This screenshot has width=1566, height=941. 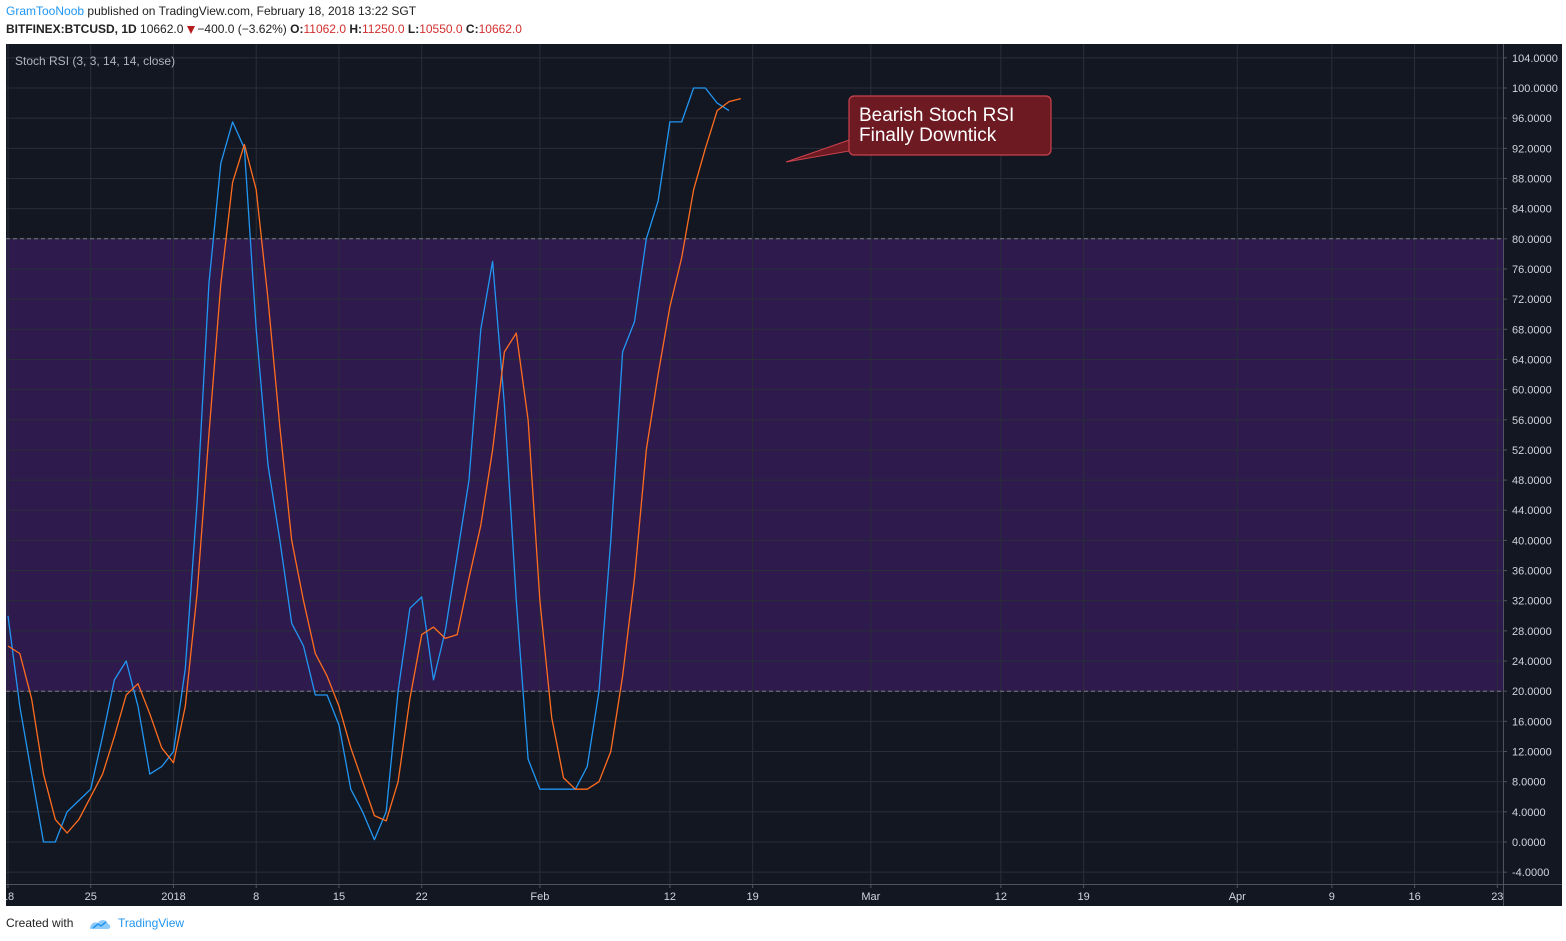 What do you see at coordinates (242, 29) in the screenshot?
I see `price-change: −400.0 (−3.62%)` at bounding box center [242, 29].